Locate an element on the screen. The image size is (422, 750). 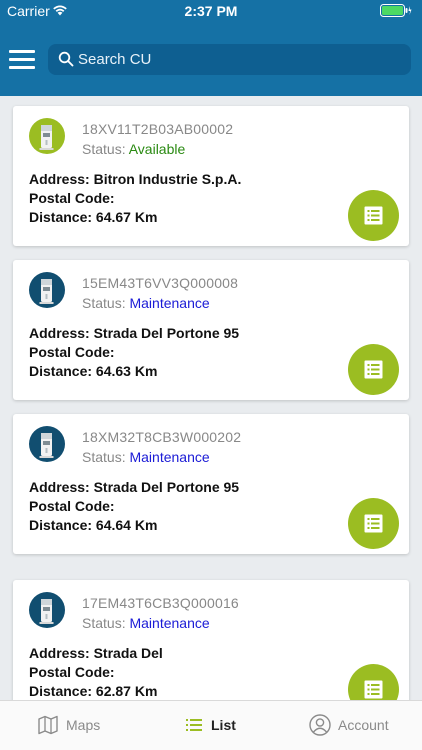
map-icon is located at coordinates (48, 725).